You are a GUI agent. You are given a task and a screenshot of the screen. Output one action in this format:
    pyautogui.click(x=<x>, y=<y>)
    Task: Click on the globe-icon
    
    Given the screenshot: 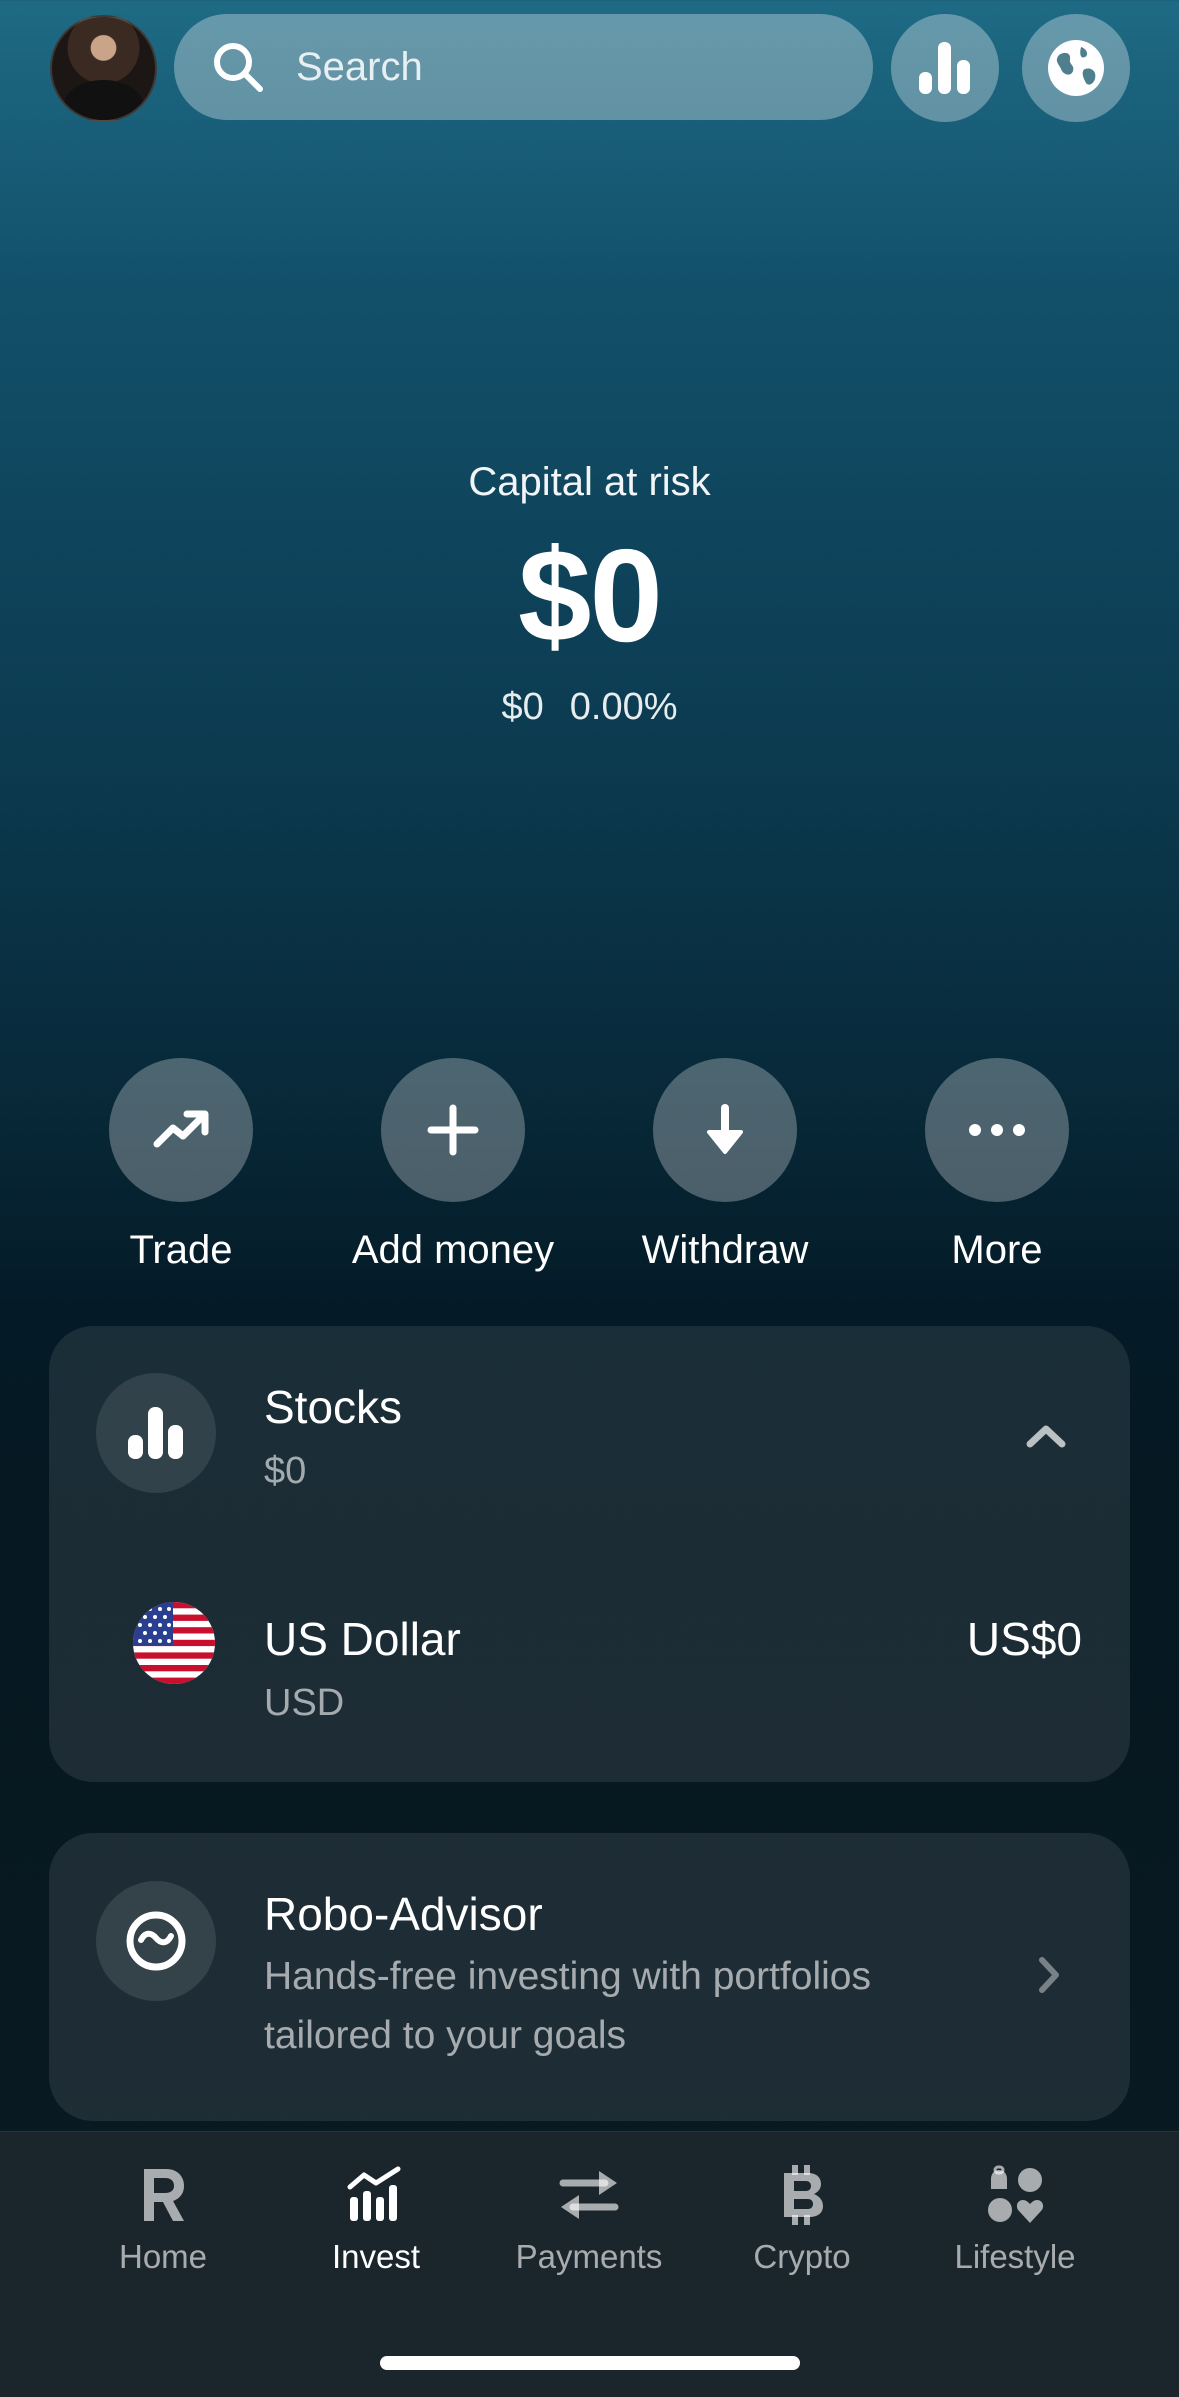 What is the action you would take?
    pyautogui.click(x=1076, y=68)
    